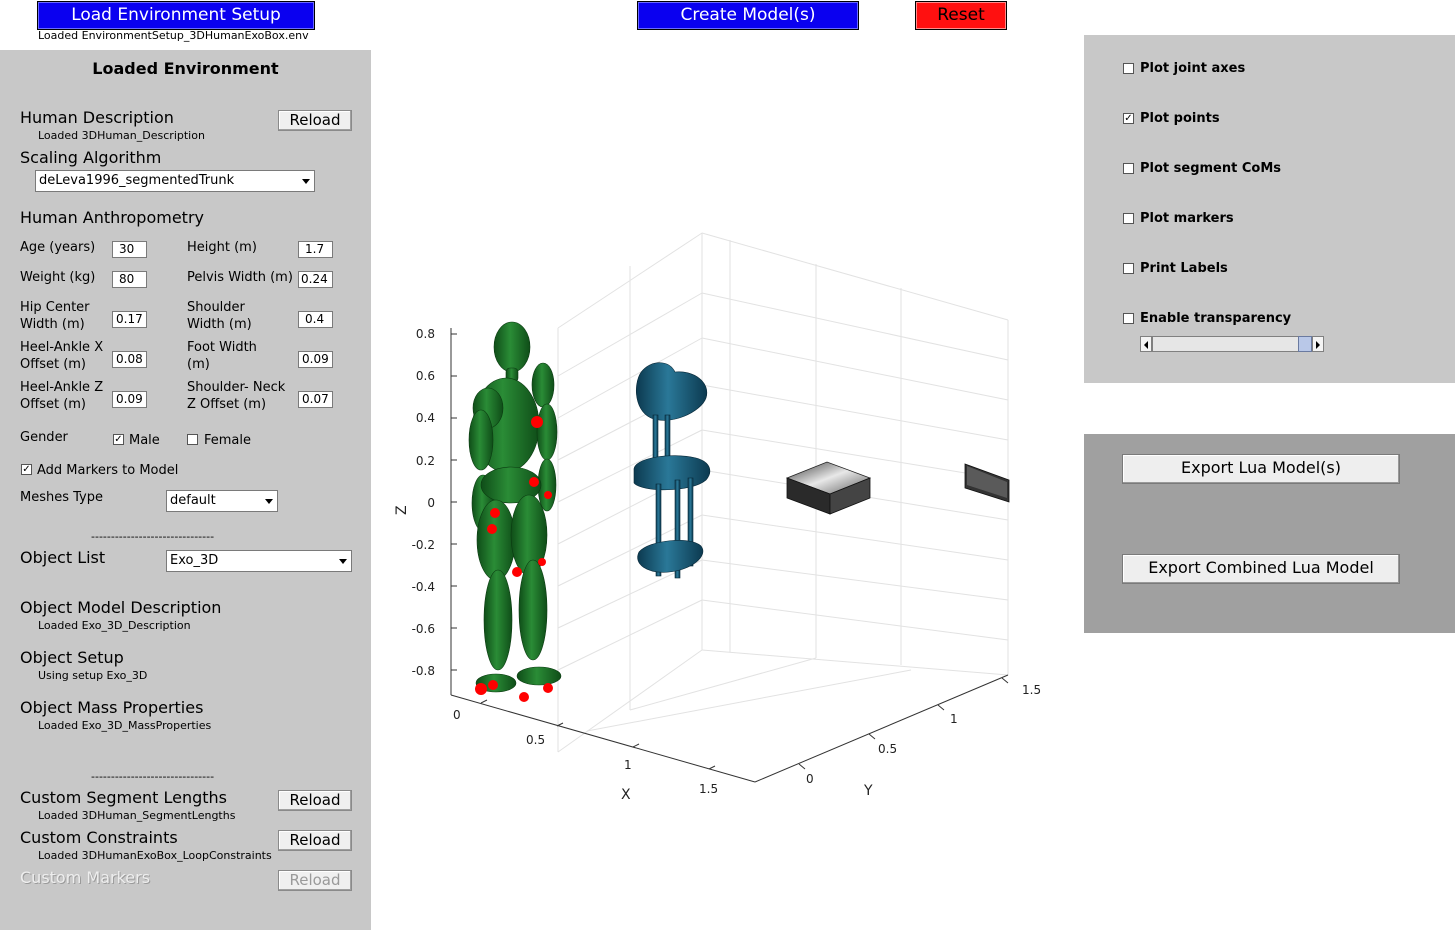  I want to click on custom-constraints-label: Custom Constraints, so click(99, 837).